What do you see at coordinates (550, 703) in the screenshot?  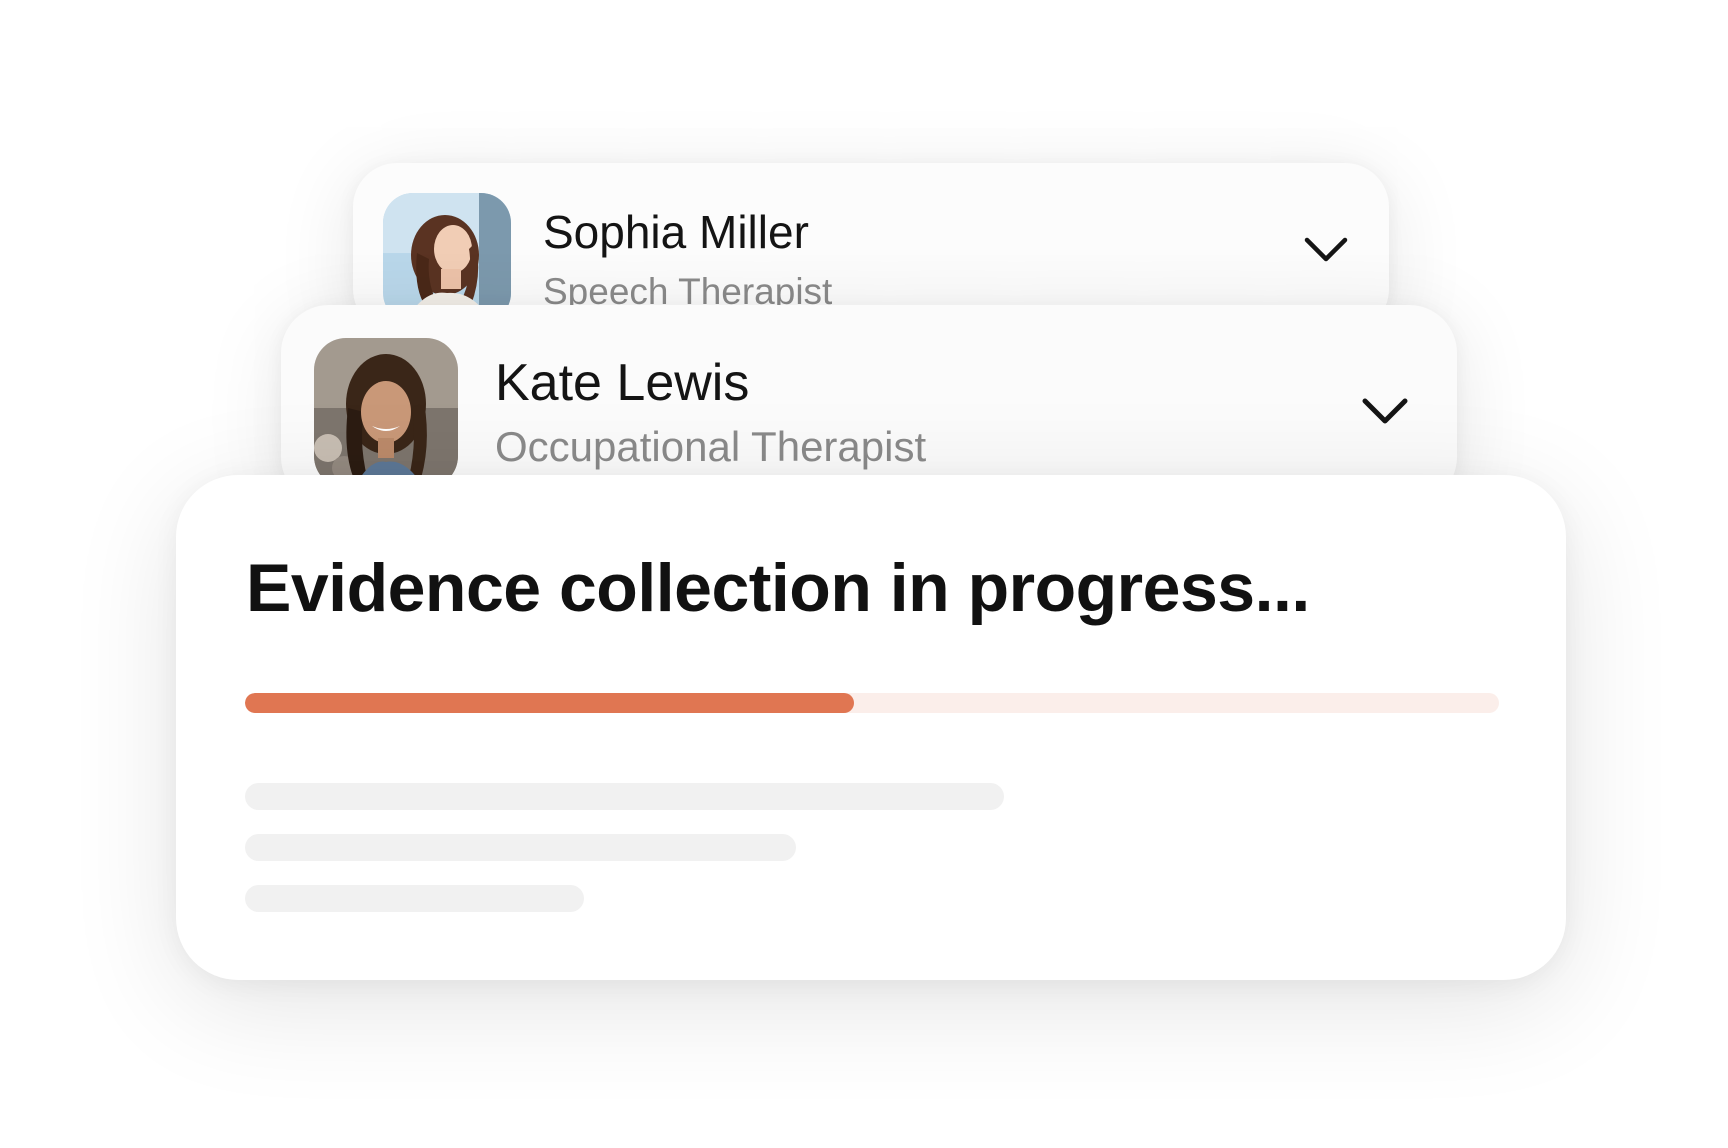 I see `progress-bar-fill` at bounding box center [550, 703].